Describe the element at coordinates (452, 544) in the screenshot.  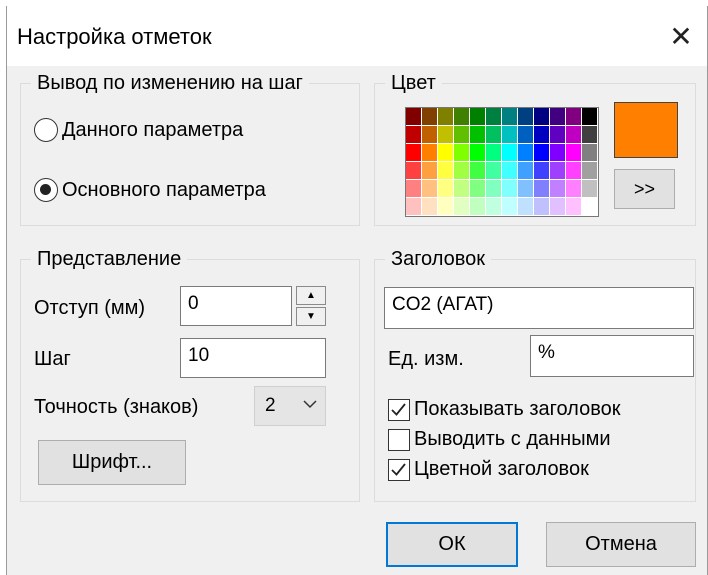
I see `ok-button: ОК` at that location.